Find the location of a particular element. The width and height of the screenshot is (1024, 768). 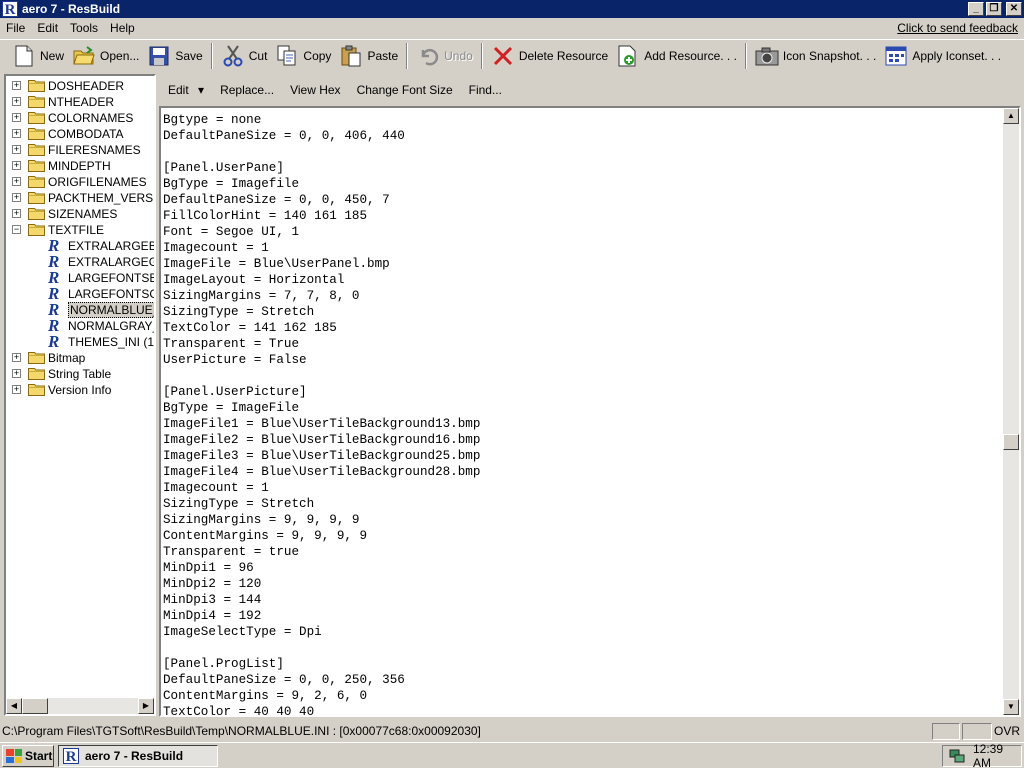

code-line: ImageFile = Blue\UserPanel.bmp is located at coordinates (276, 264).